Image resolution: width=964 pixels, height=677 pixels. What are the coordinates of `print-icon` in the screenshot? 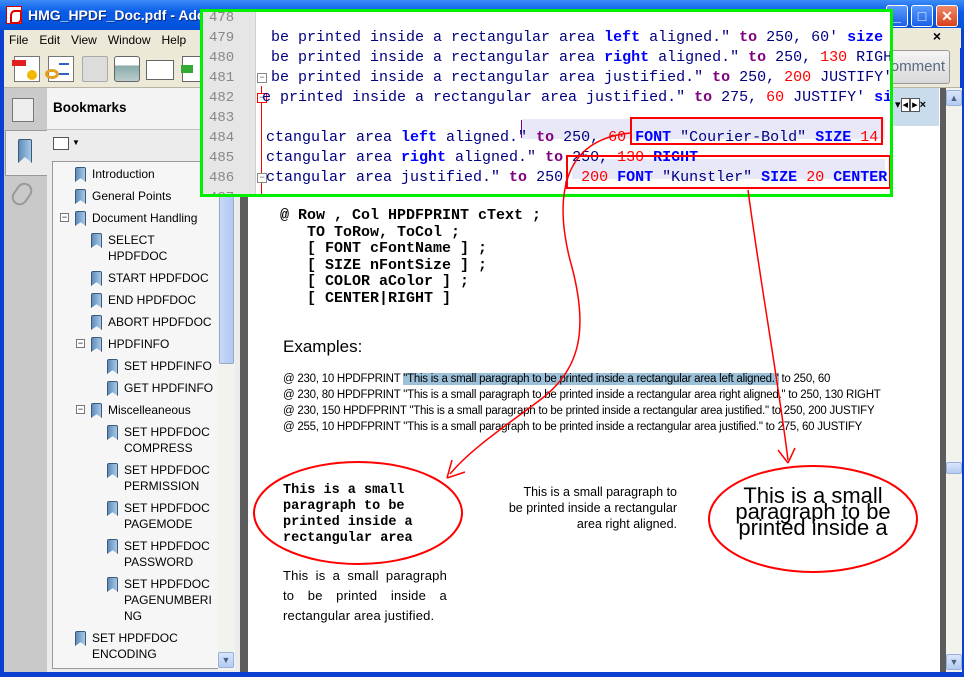 It's located at (127, 69).